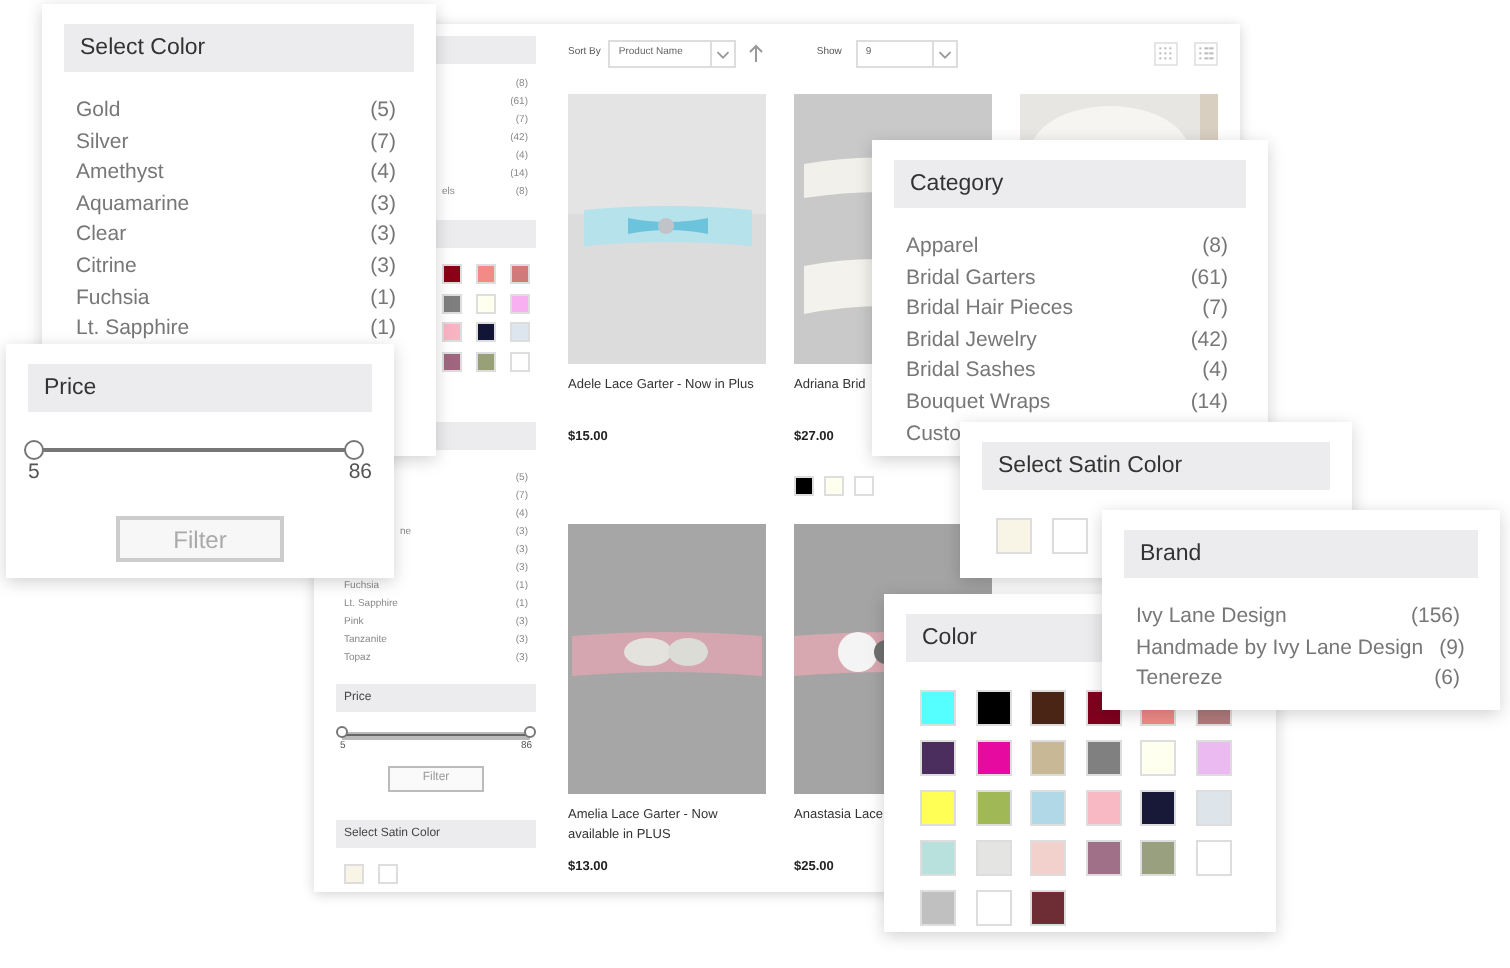 Image resolution: width=1510 pixels, height=968 pixels. I want to click on price-max: 86, so click(360, 472).